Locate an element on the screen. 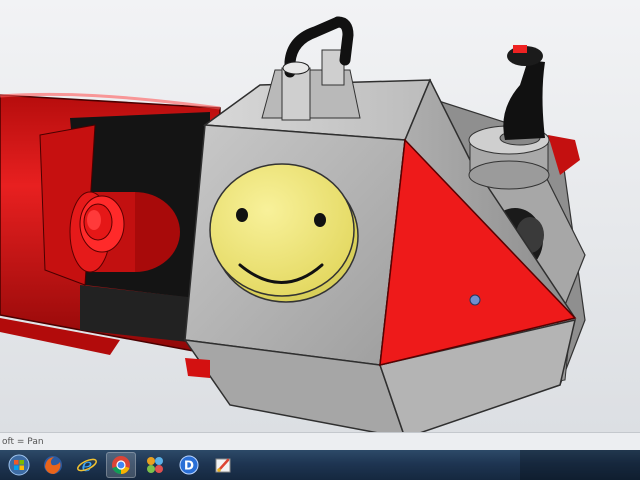 This screenshot has width=640, height=480. svg-text: D is located at coordinates (189, 466).